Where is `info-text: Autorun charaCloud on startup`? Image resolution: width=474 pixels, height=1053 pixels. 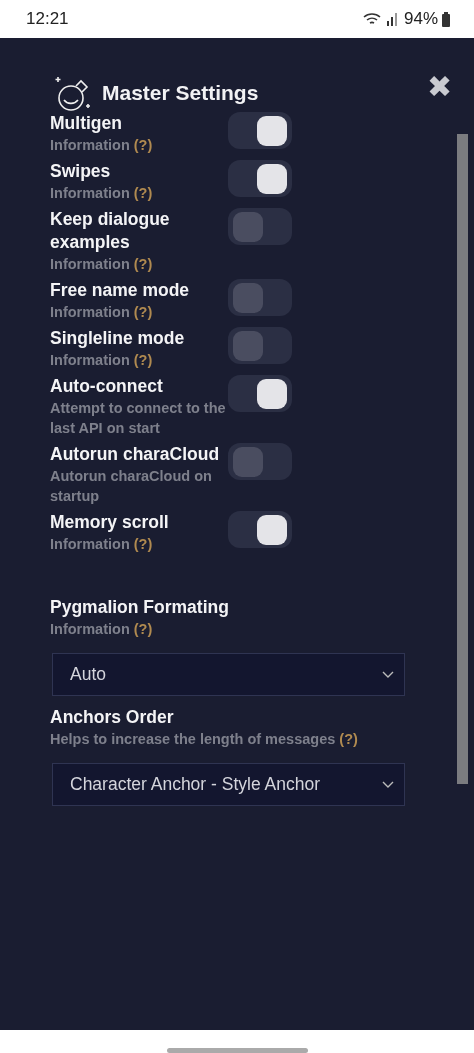 info-text: Autorun charaCloud on startup is located at coordinates (131, 486).